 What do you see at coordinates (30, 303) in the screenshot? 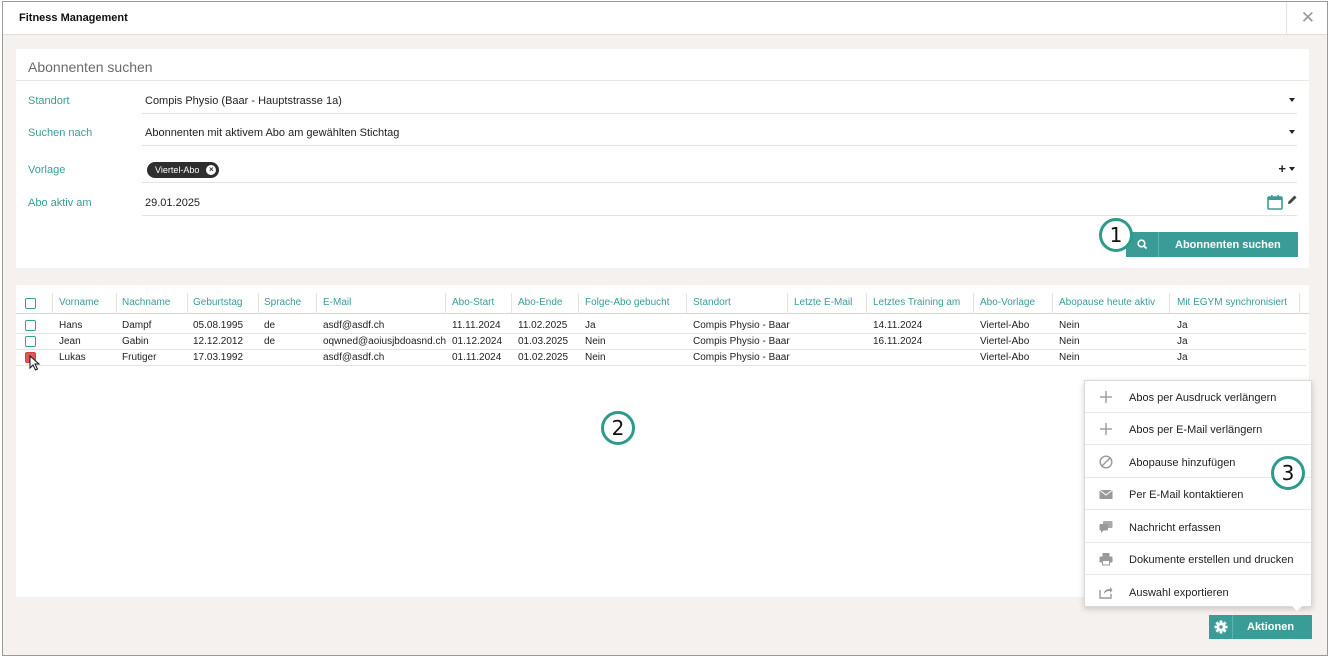
I see `select-all-checkbox` at bounding box center [30, 303].